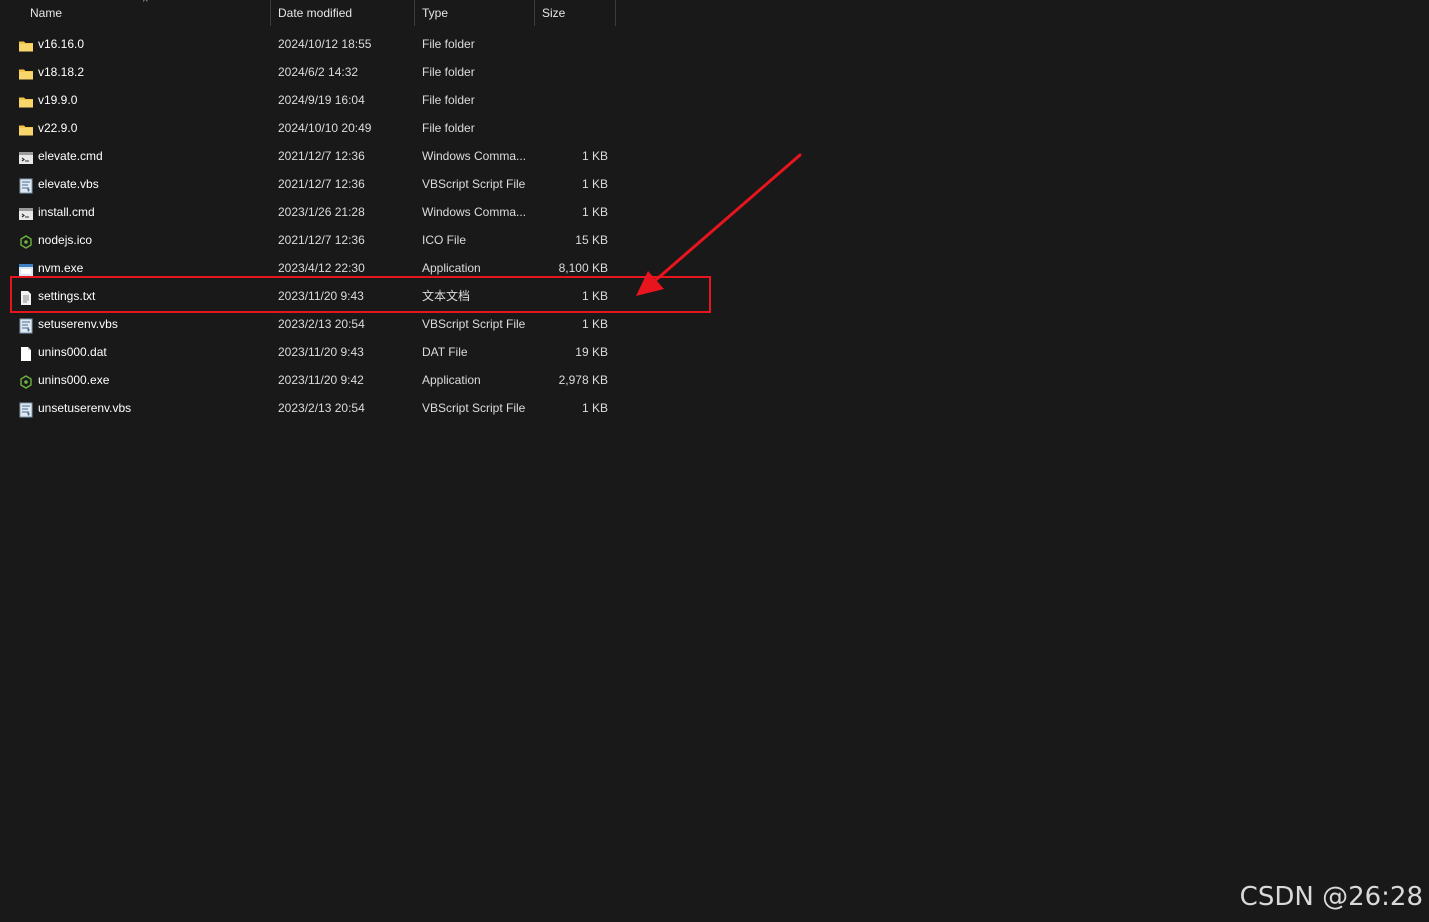 This screenshot has height=922, width=1429. Describe the element at coordinates (360, 294) in the screenshot. I see `highlight-annotation-box` at that location.